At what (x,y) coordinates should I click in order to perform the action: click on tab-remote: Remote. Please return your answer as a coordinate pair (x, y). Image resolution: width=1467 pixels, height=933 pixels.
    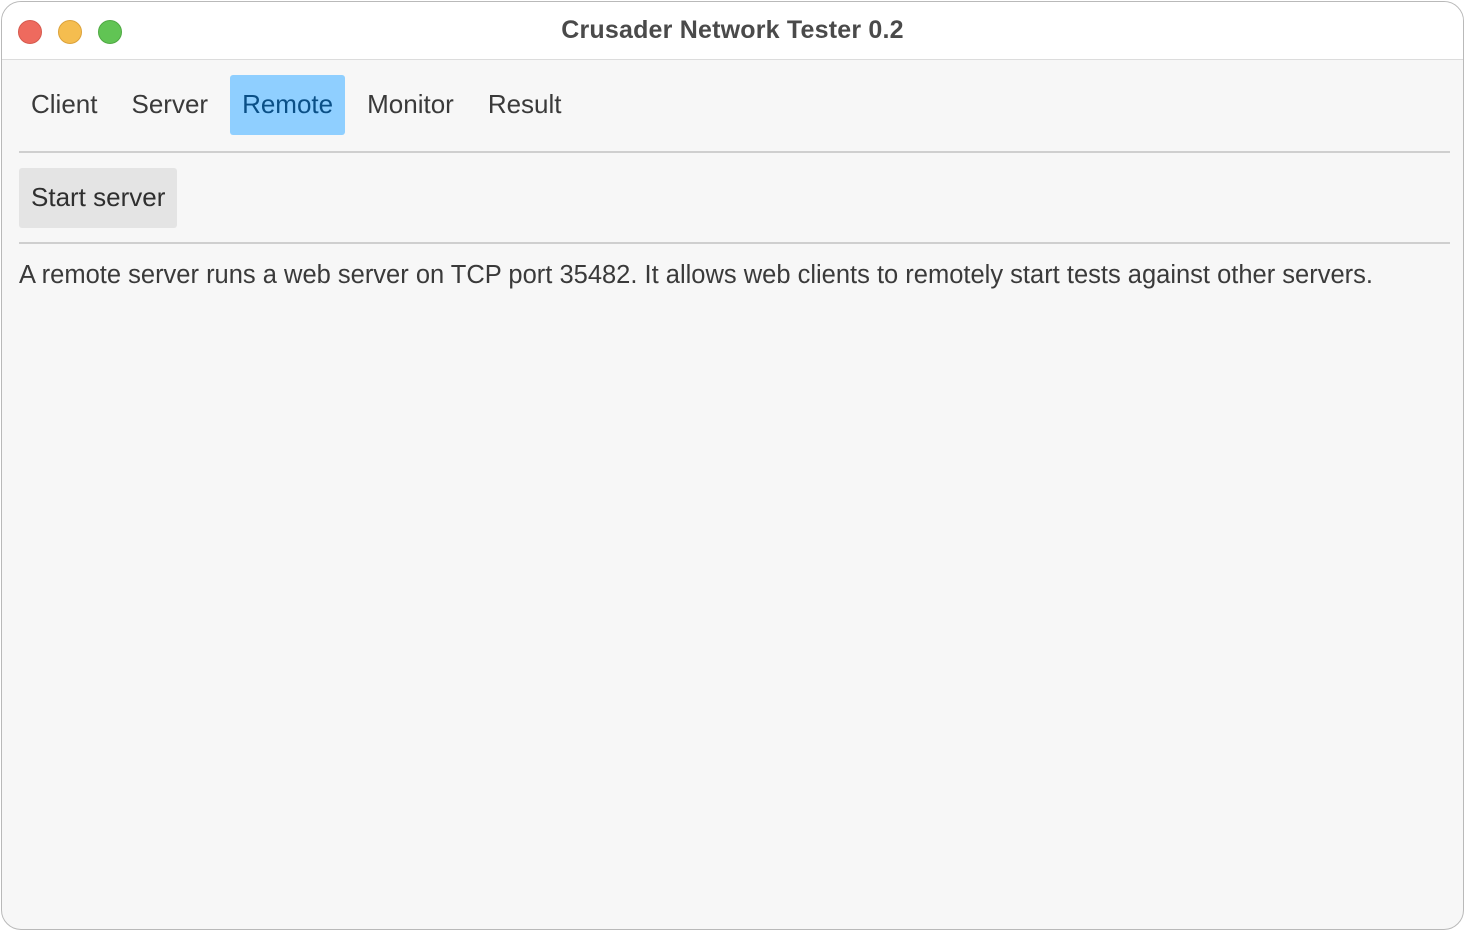
    Looking at the image, I should click on (288, 105).